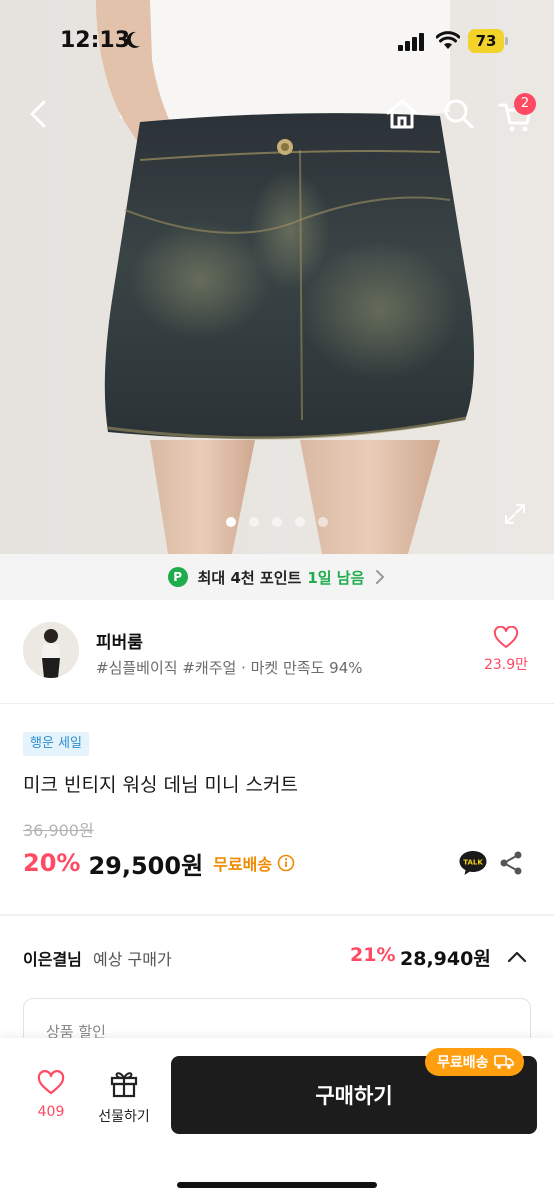 This screenshot has width=554, height=1200. What do you see at coordinates (380, 577) in the screenshot?
I see `chevron-right-icon` at bounding box center [380, 577].